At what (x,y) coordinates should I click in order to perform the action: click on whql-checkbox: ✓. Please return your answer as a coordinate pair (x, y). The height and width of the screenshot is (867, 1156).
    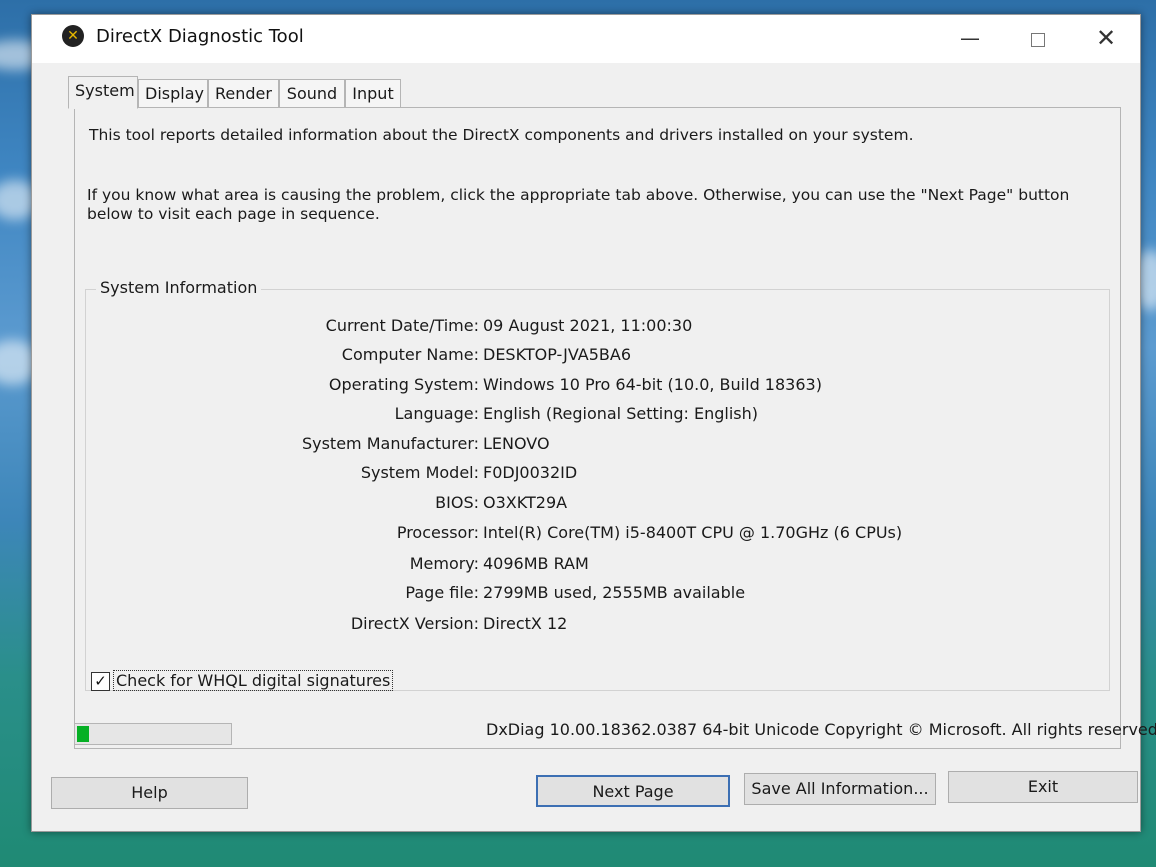
    Looking at the image, I should click on (100, 681).